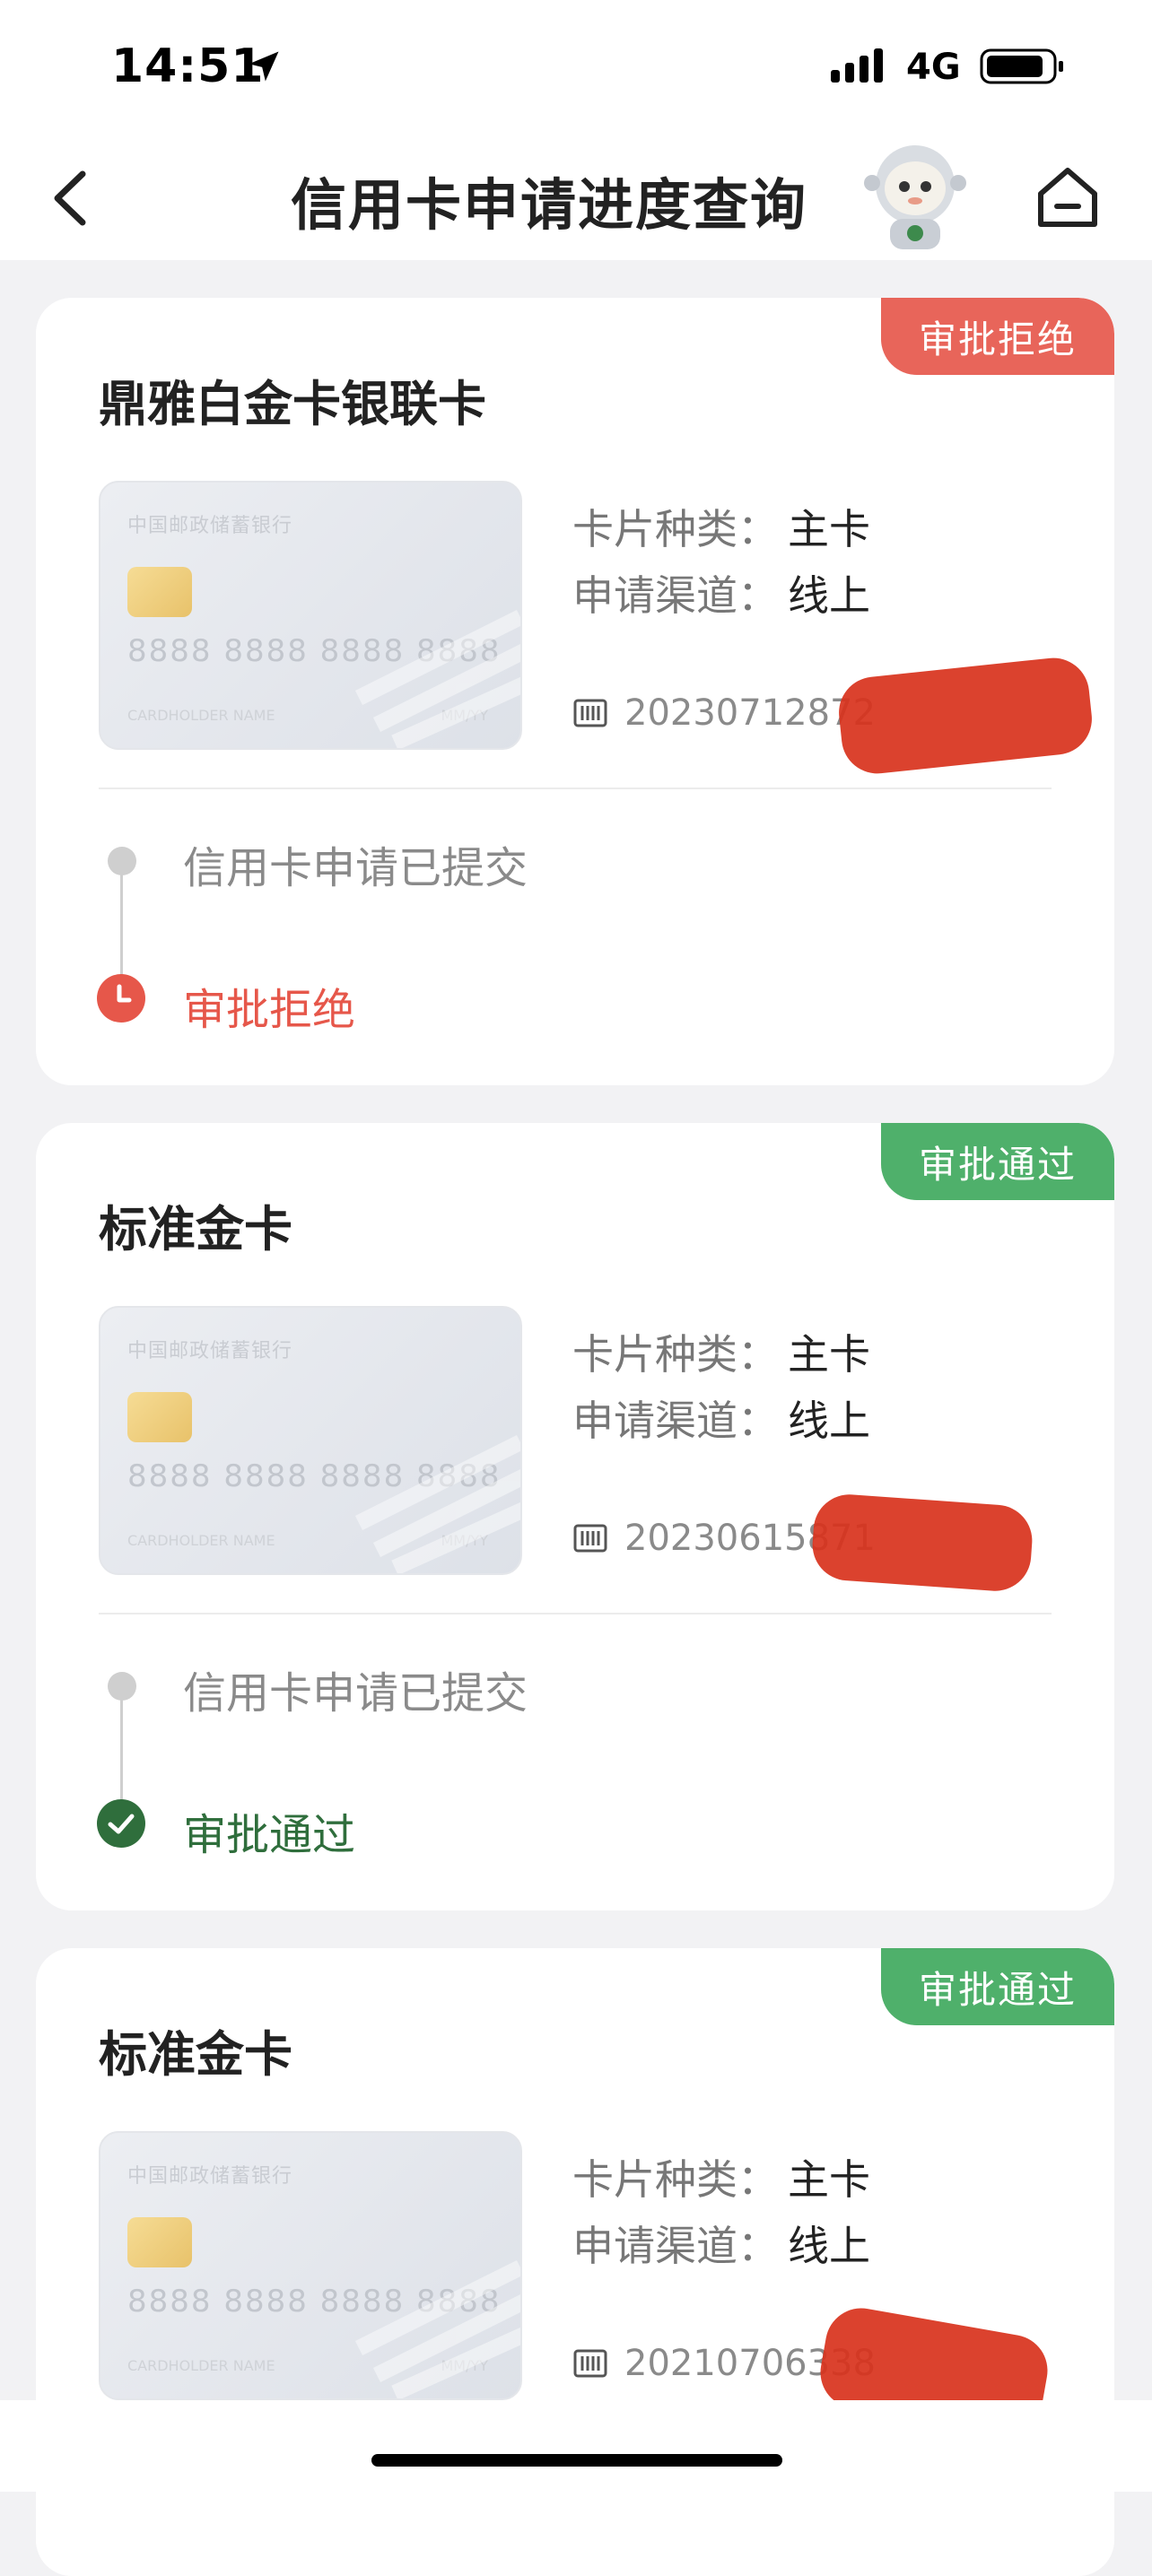  I want to click on location-arrow-icon, so click(264, 66).